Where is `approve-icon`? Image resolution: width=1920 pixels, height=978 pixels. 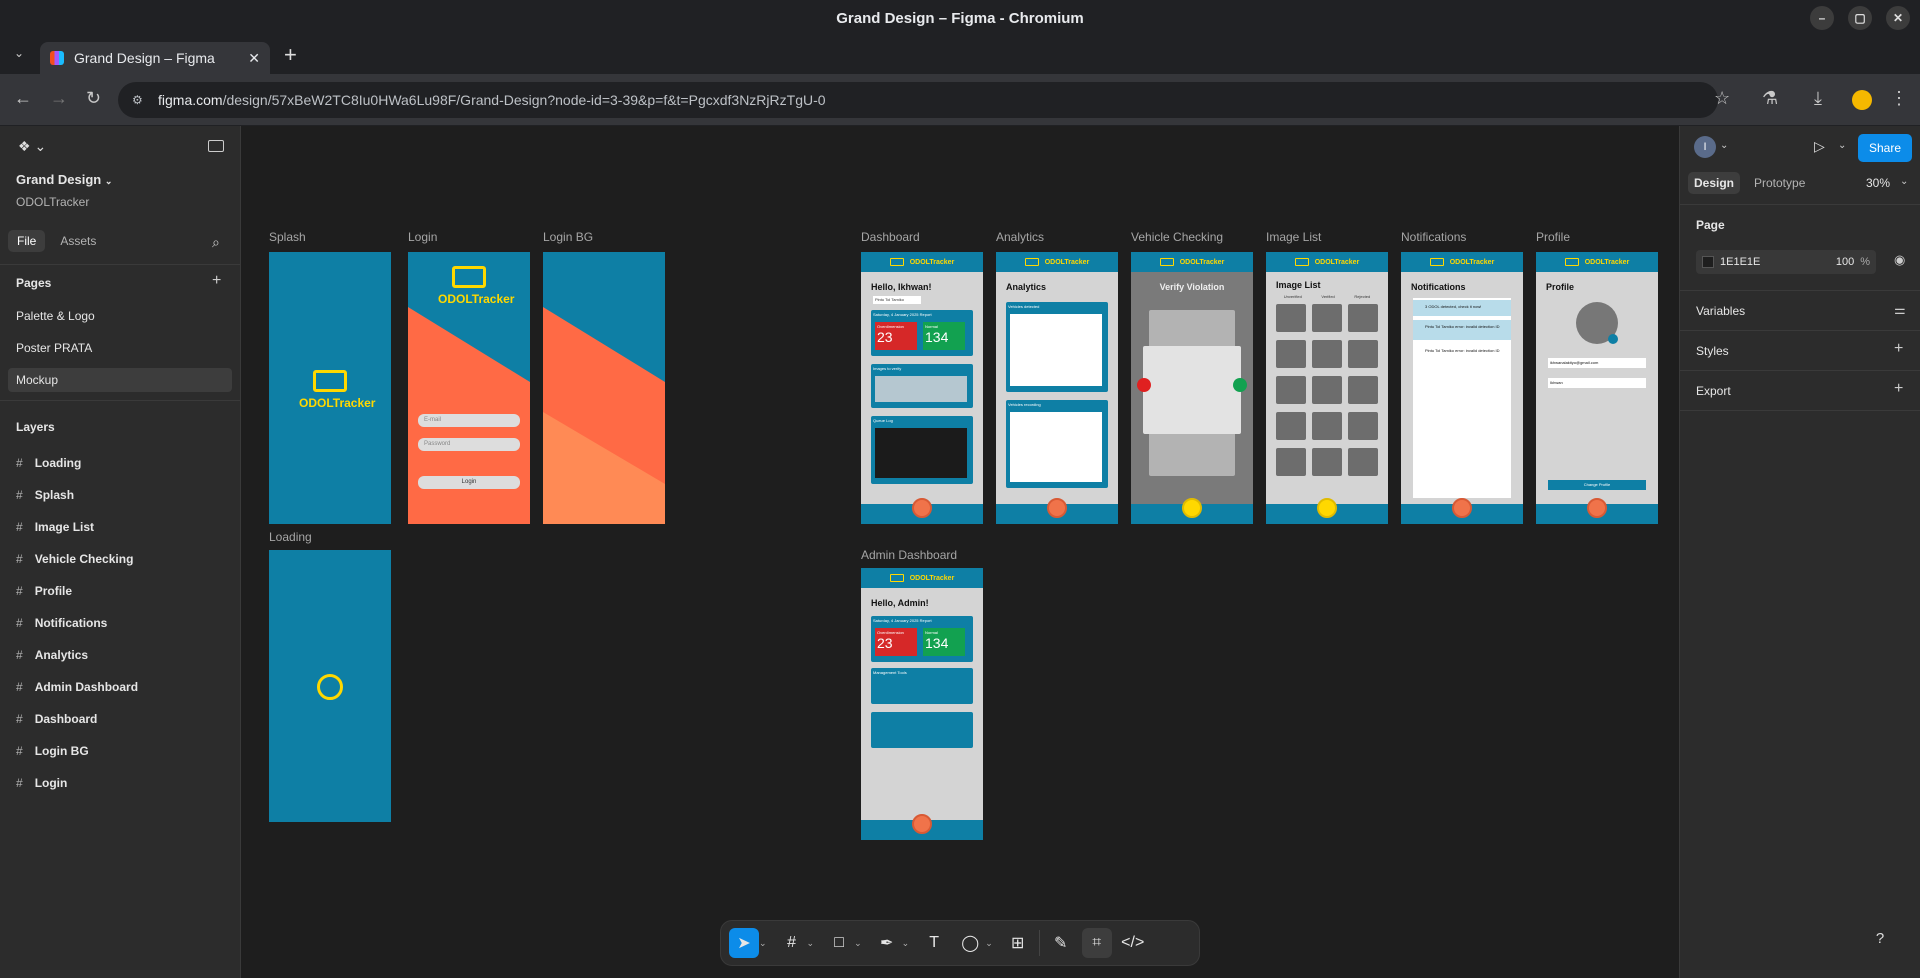 approve-icon is located at coordinates (1240, 385).